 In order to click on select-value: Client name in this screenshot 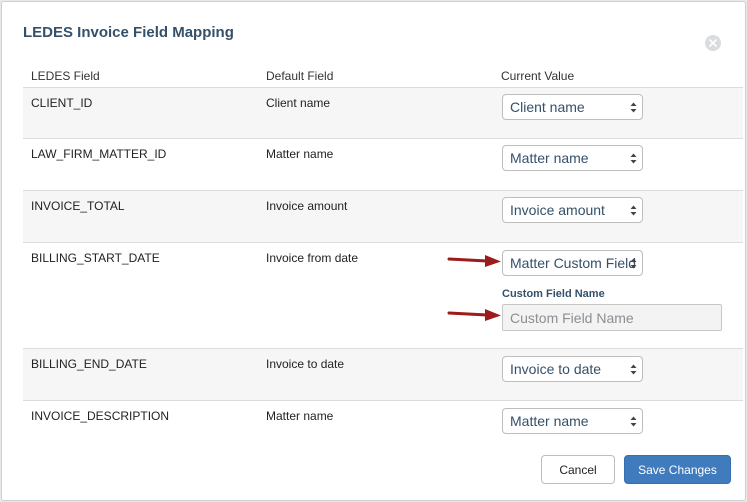, I will do `click(547, 107)`.